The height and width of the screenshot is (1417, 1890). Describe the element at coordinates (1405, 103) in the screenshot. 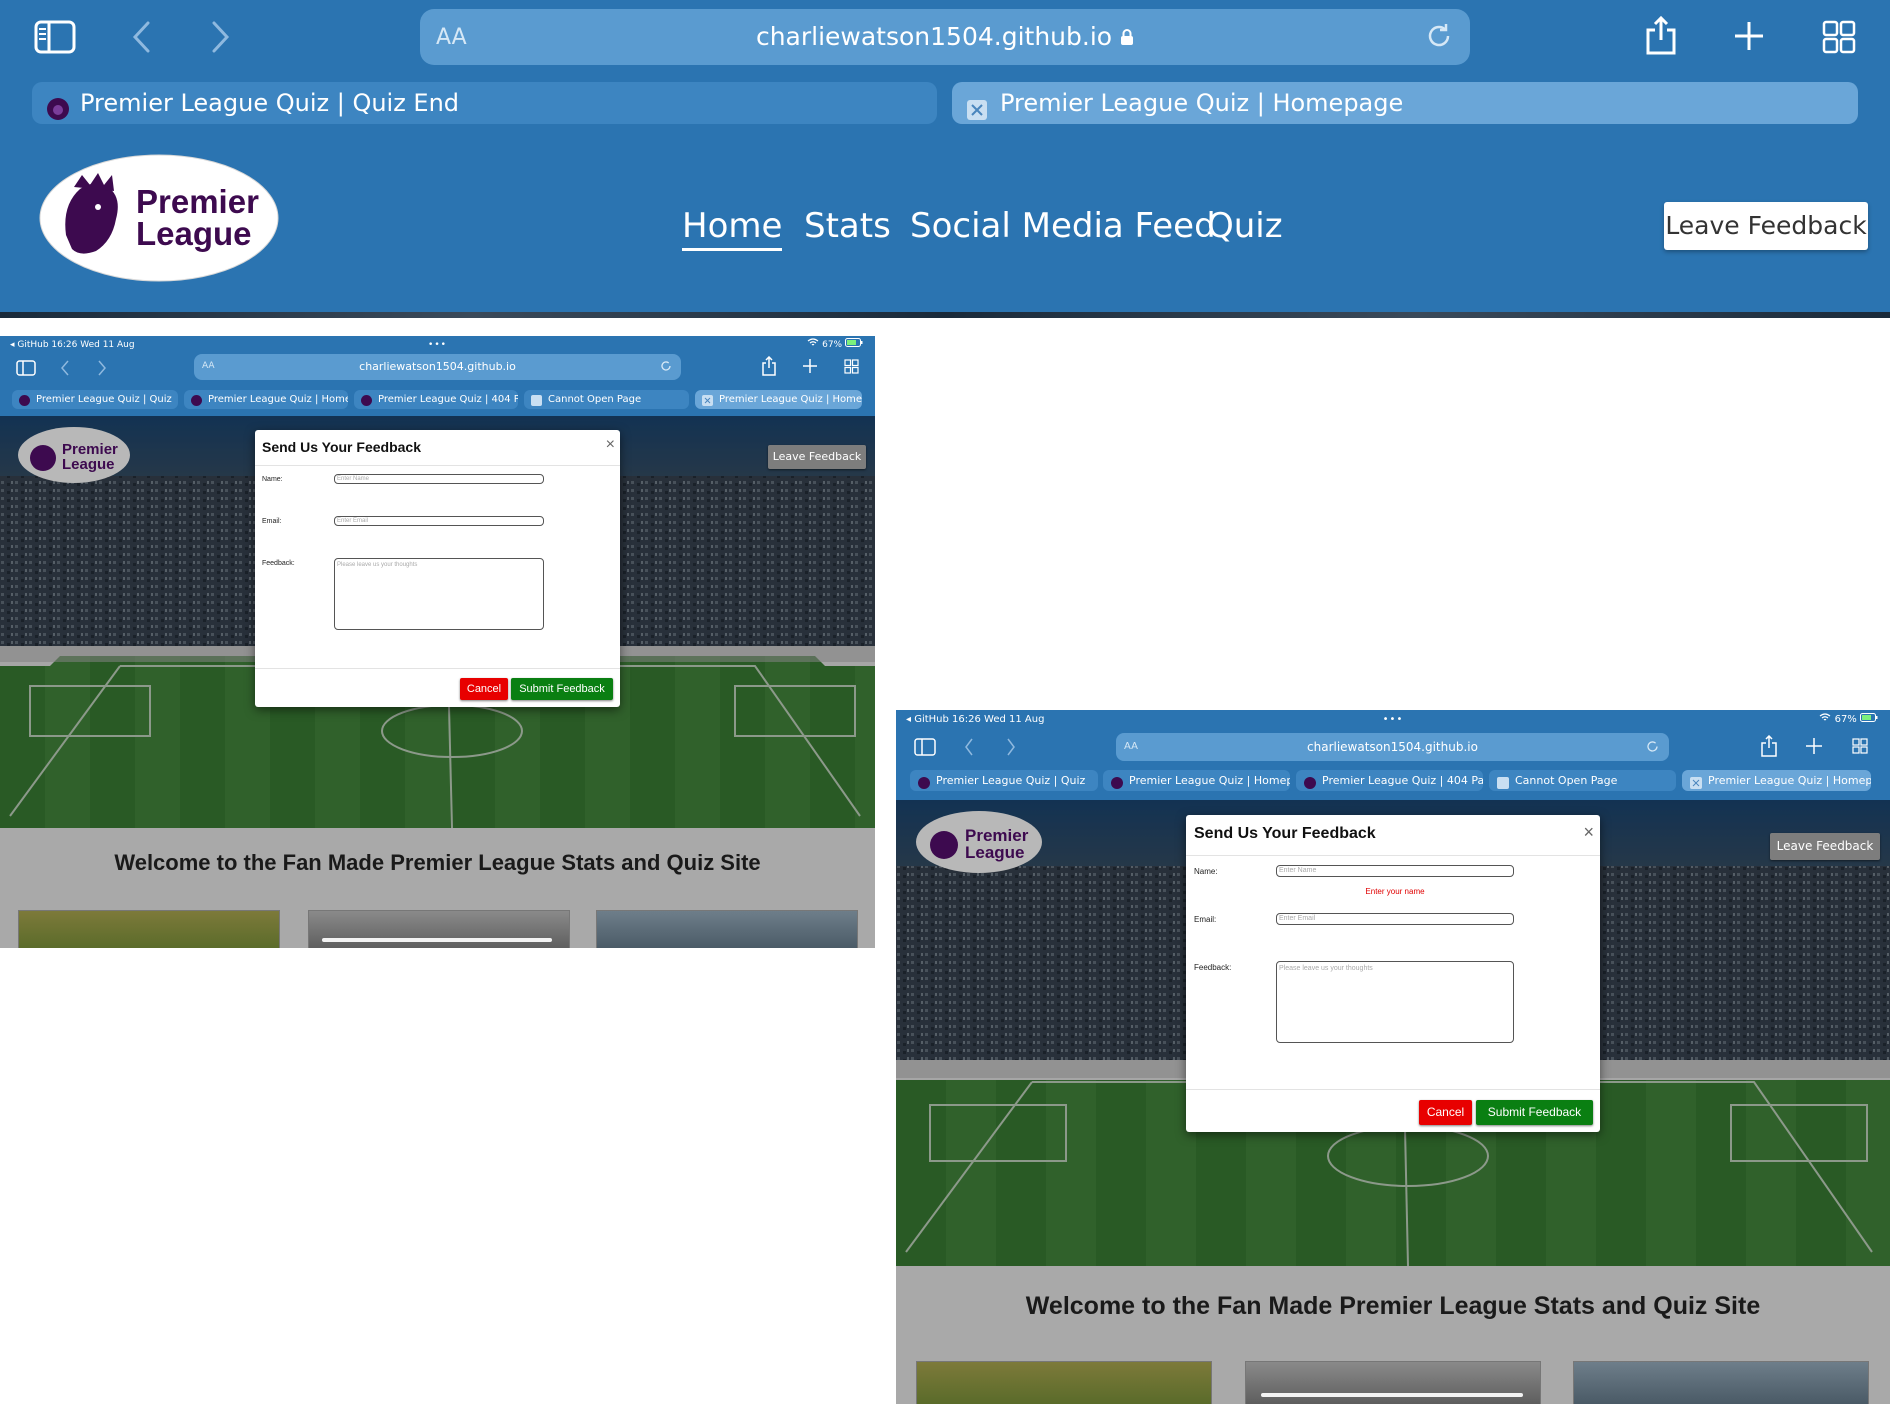

I see `tab-homepage: Premier League Quiz | Homepage` at that location.